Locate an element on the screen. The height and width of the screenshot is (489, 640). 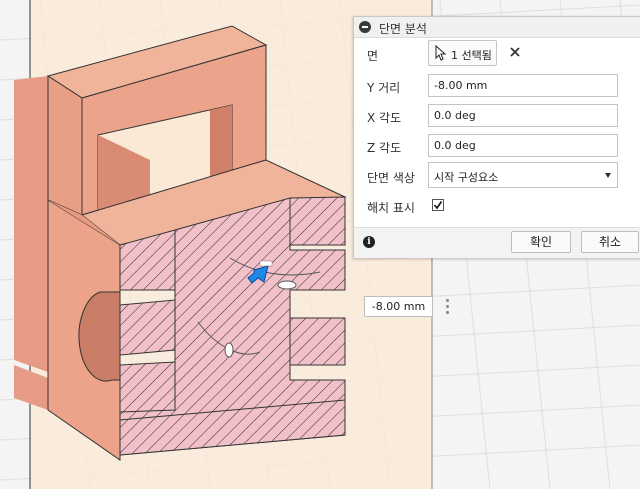
face-select-button: 1 선택됨 is located at coordinates (462, 53).